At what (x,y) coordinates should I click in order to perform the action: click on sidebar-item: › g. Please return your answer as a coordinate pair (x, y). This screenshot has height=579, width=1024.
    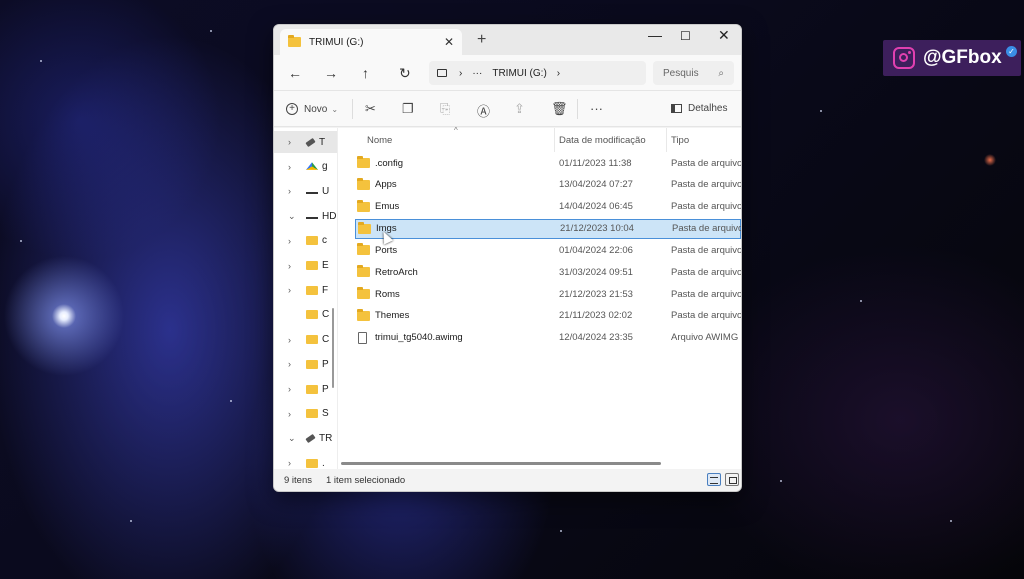
    Looking at the image, I should click on (305, 167).